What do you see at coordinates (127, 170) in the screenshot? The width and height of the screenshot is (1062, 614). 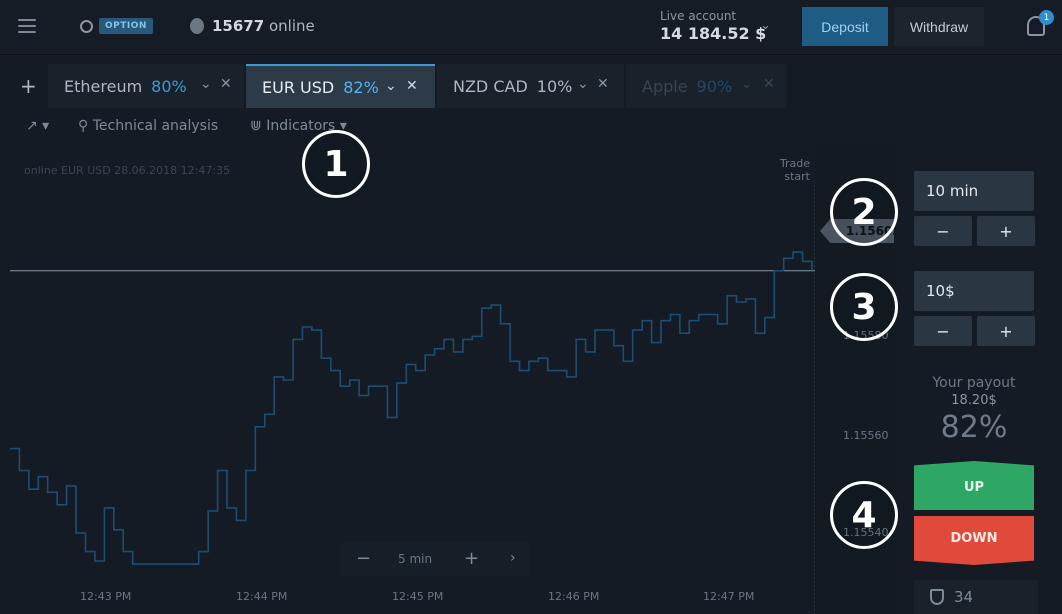 I see `chart-caption: online EUR USD 28.06.2018 12:47:35` at bounding box center [127, 170].